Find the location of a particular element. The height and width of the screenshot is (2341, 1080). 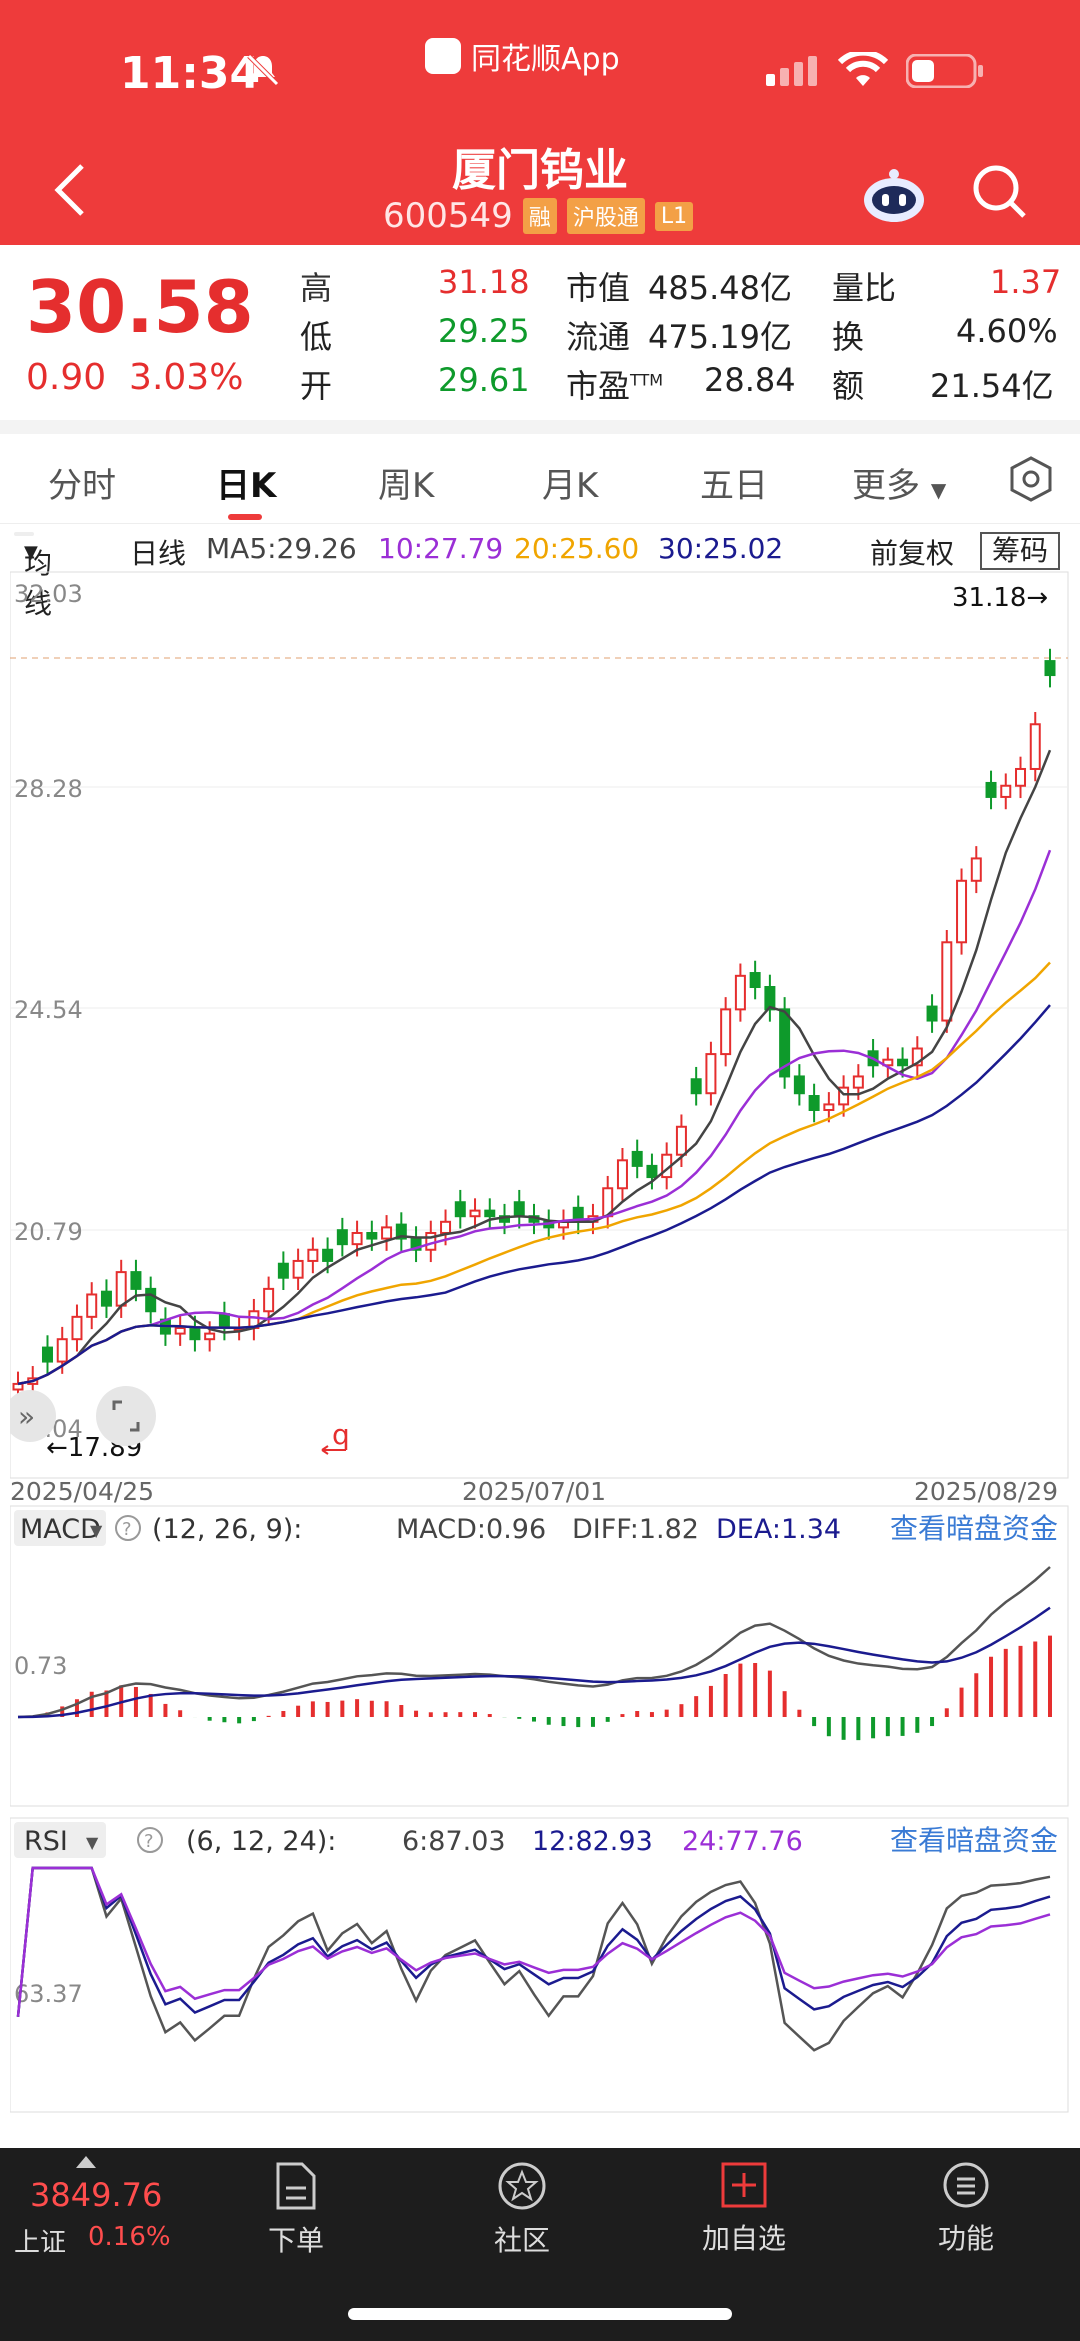

open-value: 29.61 is located at coordinates (484, 380).